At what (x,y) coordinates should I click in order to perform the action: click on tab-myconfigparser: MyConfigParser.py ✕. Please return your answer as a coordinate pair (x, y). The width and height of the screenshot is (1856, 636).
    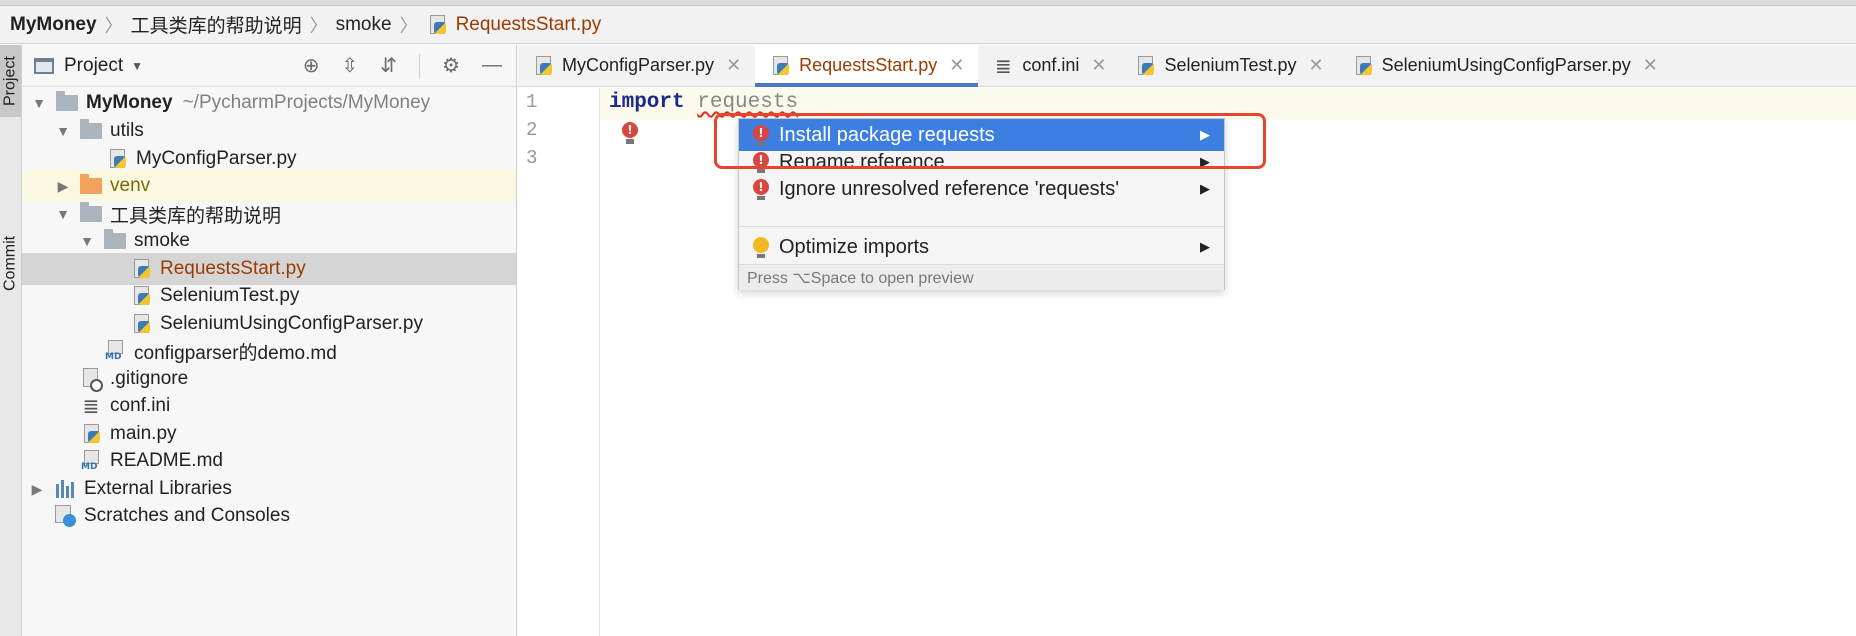
    Looking at the image, I should click on (636, 65).